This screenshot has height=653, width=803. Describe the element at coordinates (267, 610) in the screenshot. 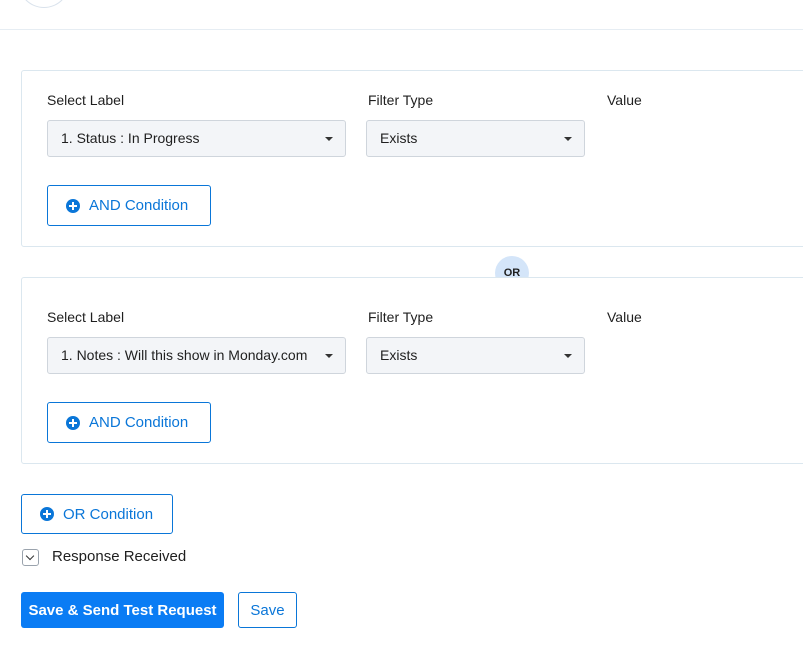

I see `save-button: Save` at that location.